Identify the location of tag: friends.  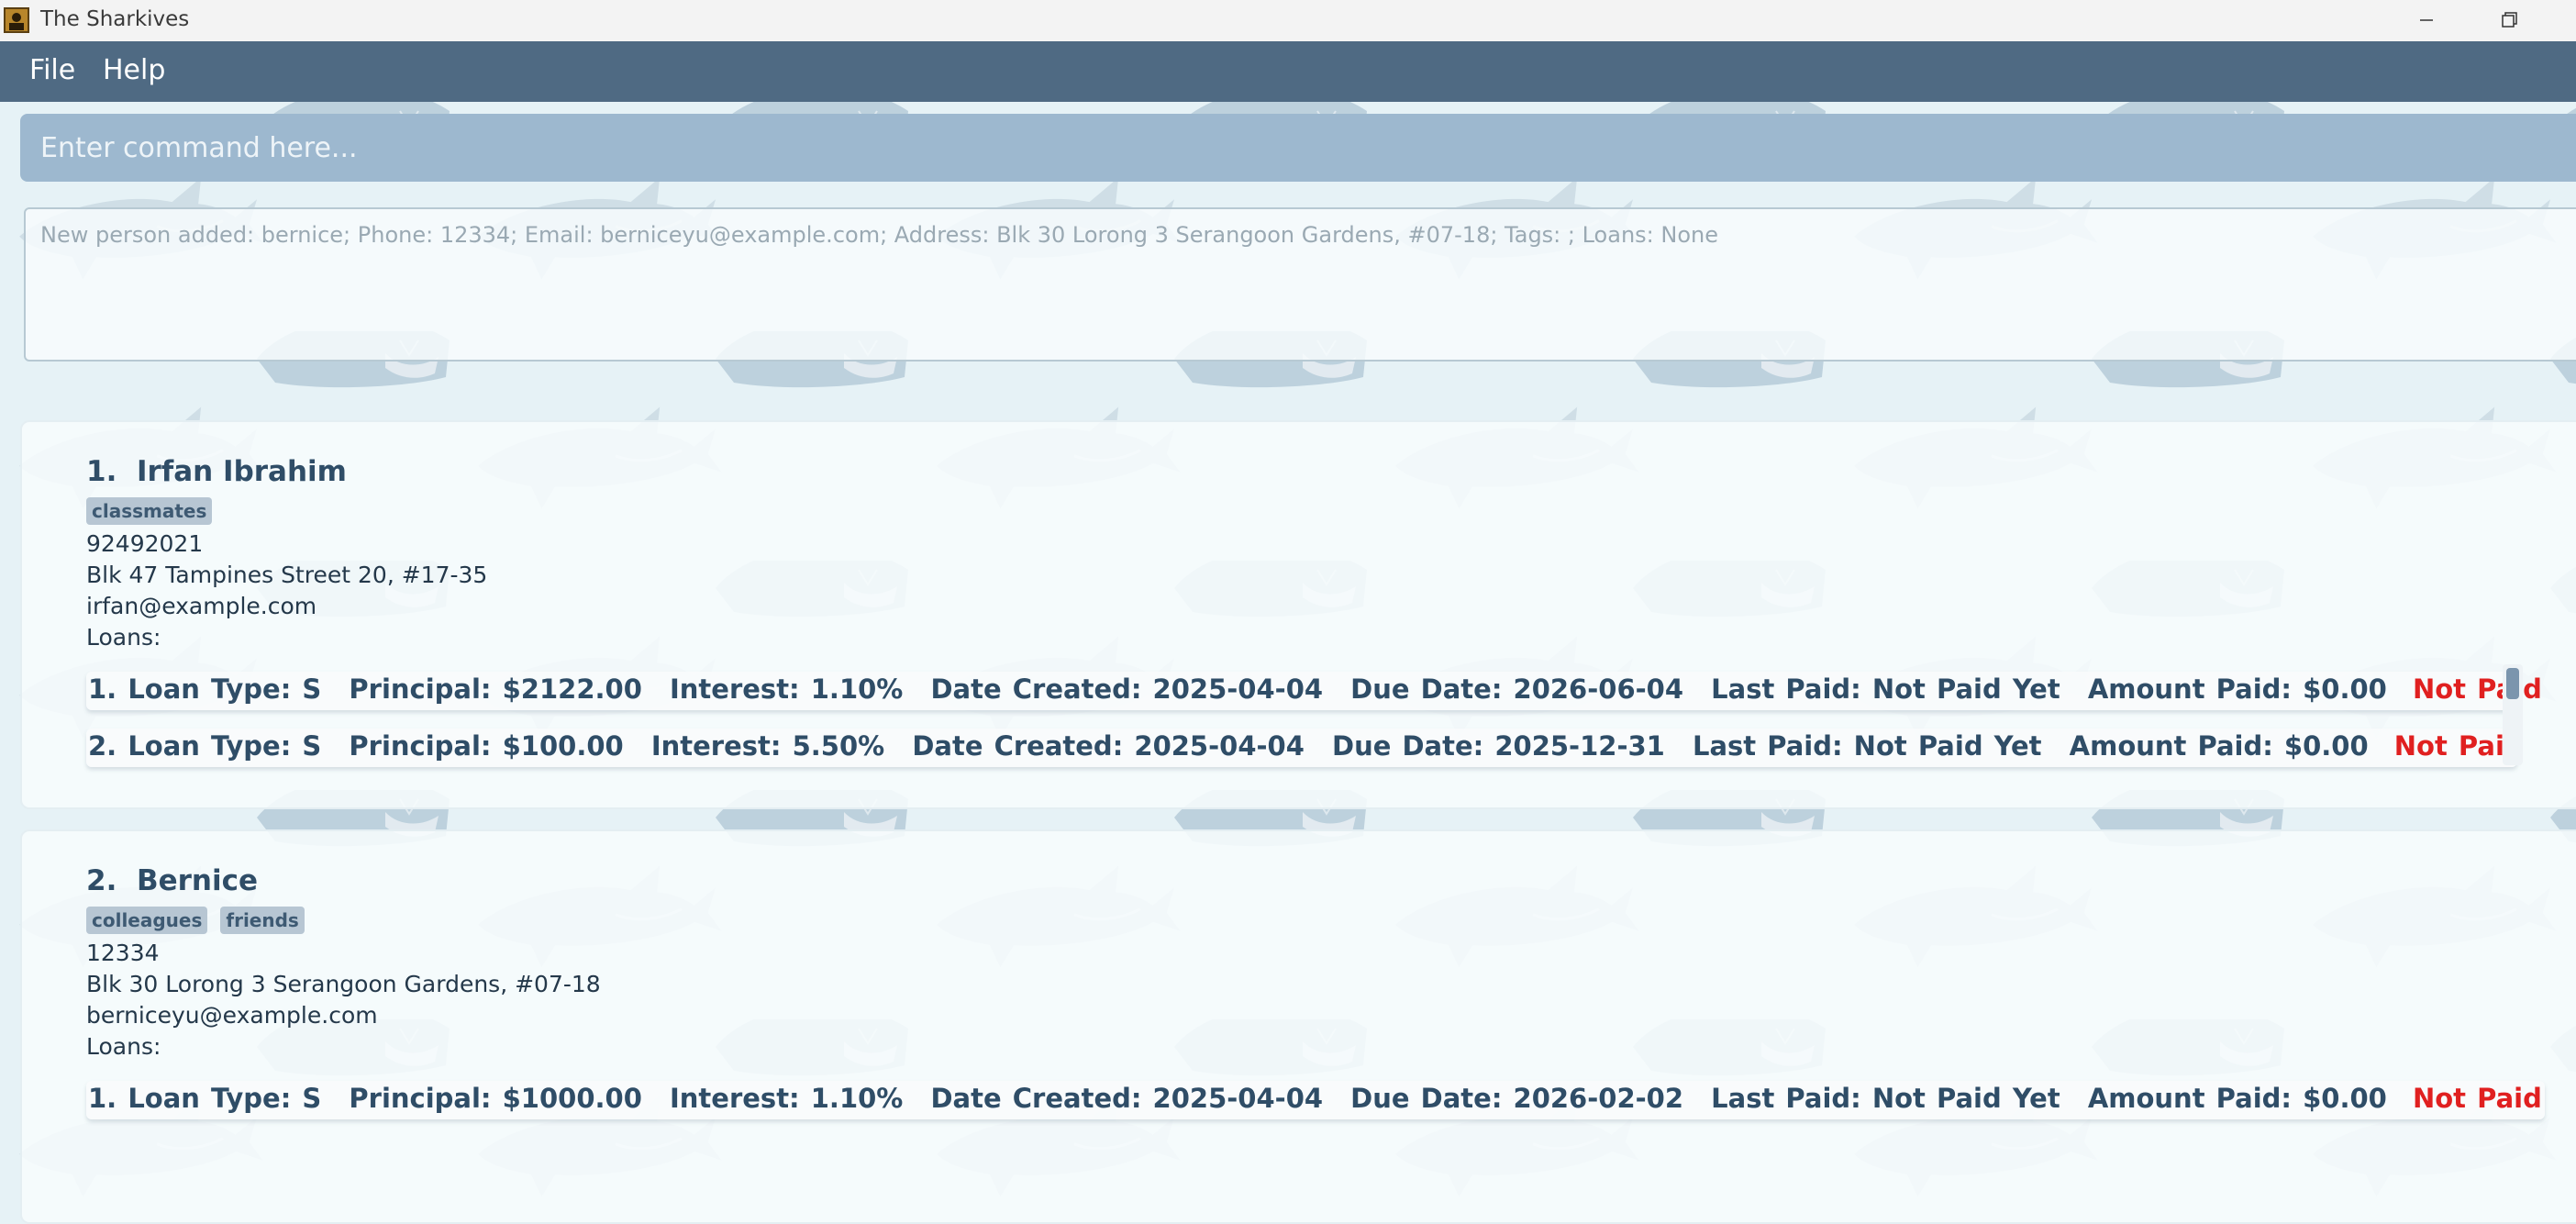
(262, 920).